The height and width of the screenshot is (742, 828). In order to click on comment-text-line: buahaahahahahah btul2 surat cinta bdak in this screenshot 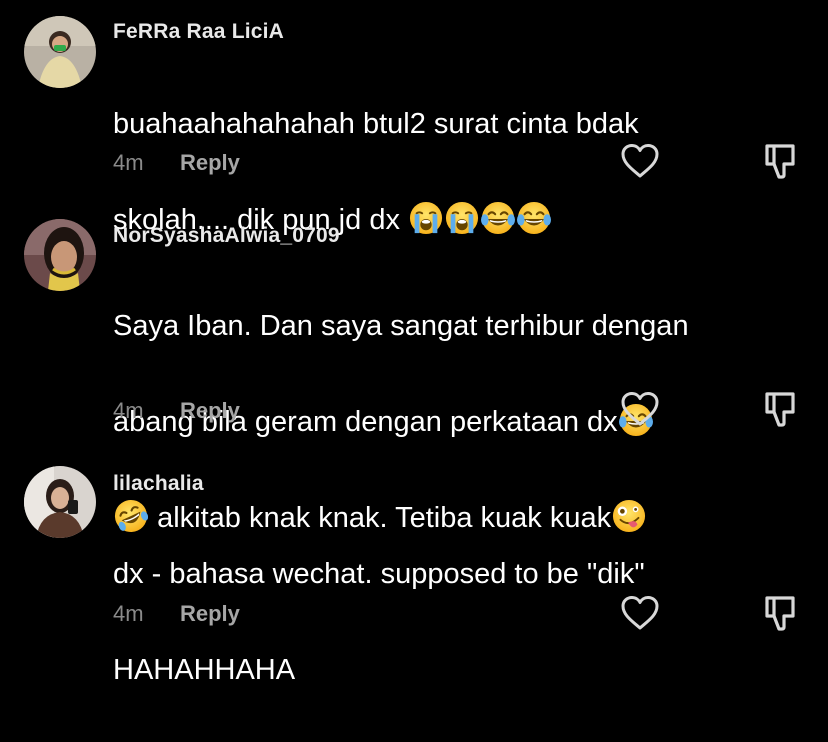, I will do `click(376, 124)`.